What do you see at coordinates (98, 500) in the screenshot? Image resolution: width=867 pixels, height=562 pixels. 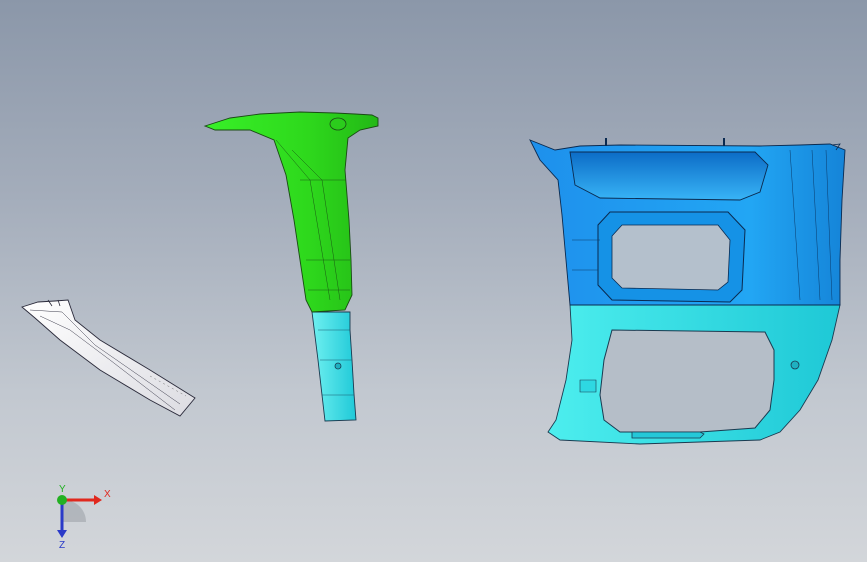 I see `x-axis-arrow` at bounding box center [98, 500].